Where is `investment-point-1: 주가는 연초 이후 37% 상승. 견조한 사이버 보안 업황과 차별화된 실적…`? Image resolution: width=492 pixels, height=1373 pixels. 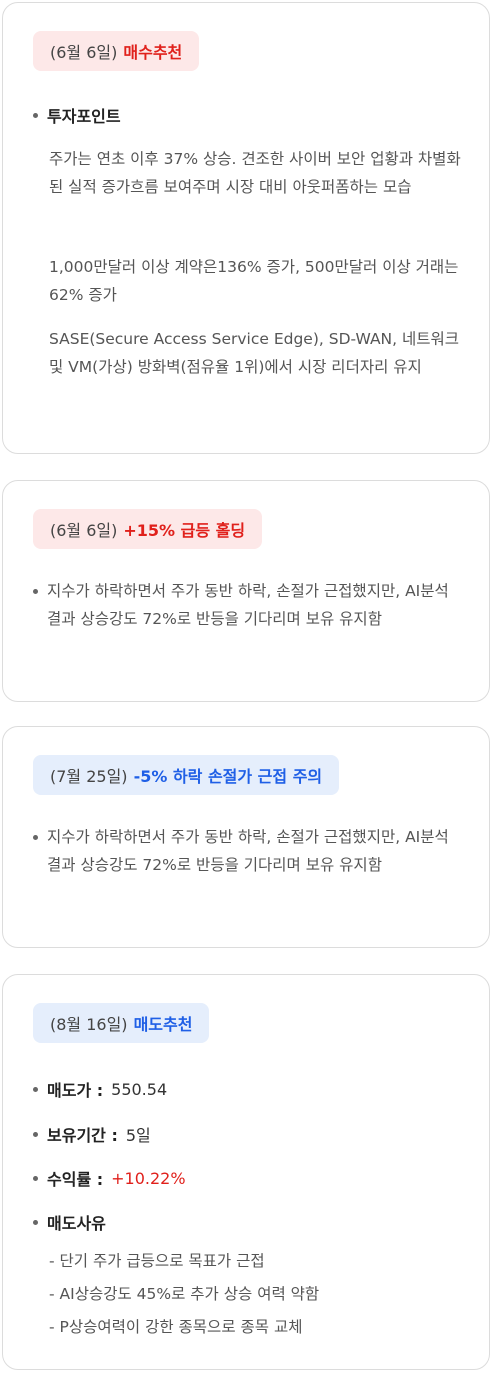
investment-point-1: 주가는 연초 이후 37% 상승. 견조한 사이버 보안 업황과 차별화된 실적… is located at coordinates (255, 173).